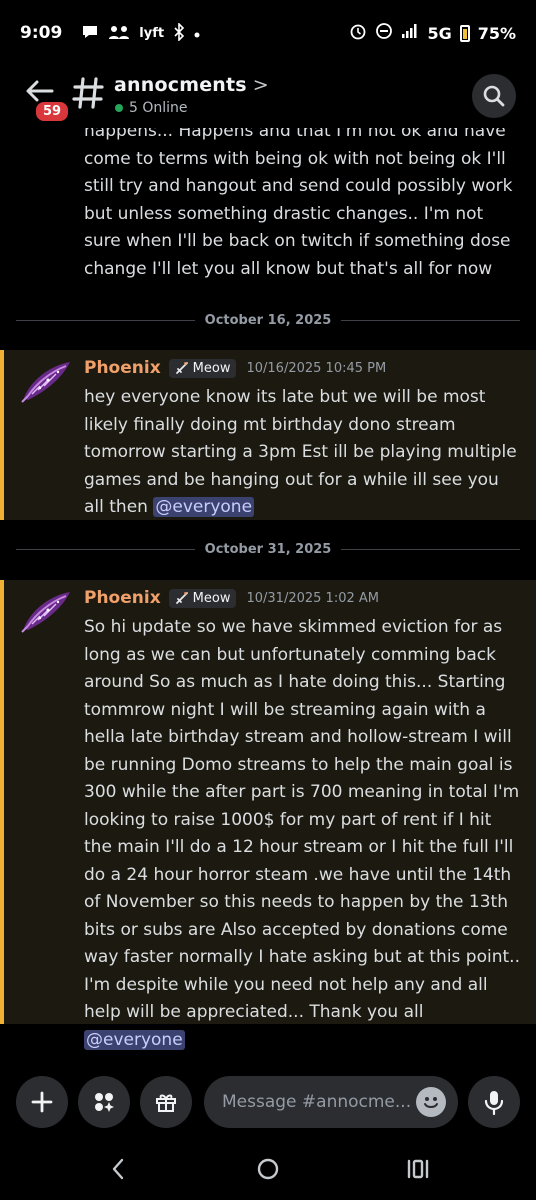 The height and width of the screenshot is (1200, 536). What do you see at coordinates (439, 33) in the screenshot?
I see `network-type: 5G` at bounding box center [439, 33].